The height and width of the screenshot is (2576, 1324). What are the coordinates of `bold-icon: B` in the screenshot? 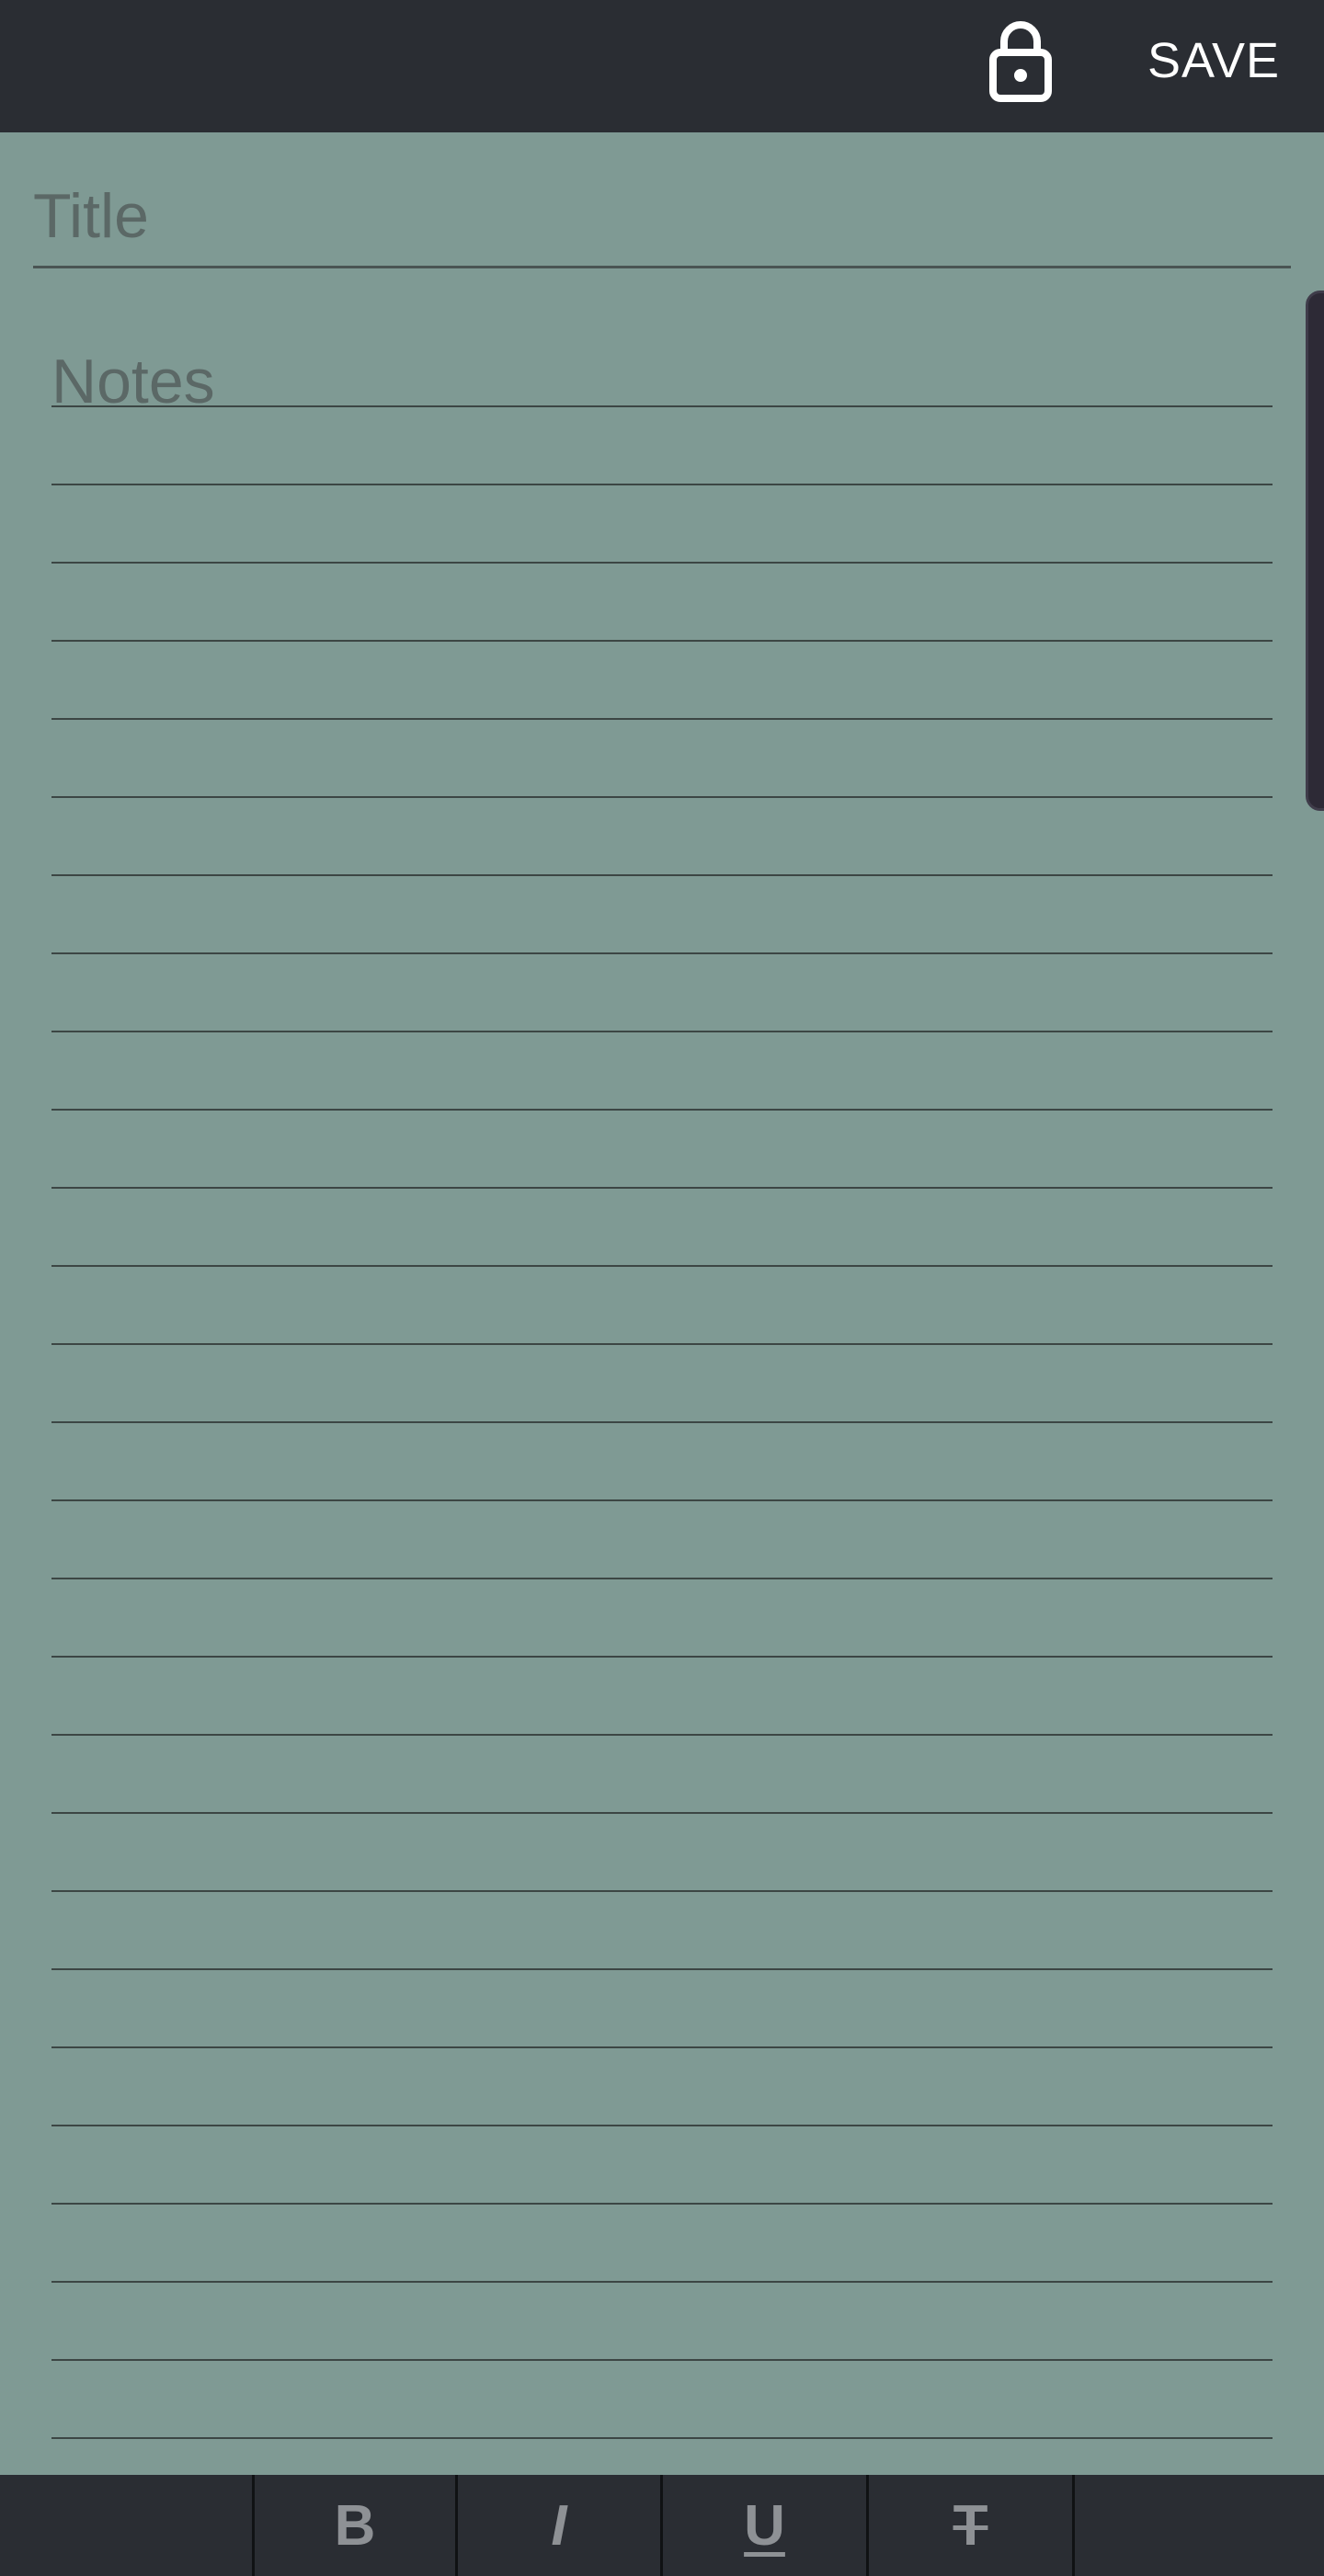 It's located at (355, 2525).